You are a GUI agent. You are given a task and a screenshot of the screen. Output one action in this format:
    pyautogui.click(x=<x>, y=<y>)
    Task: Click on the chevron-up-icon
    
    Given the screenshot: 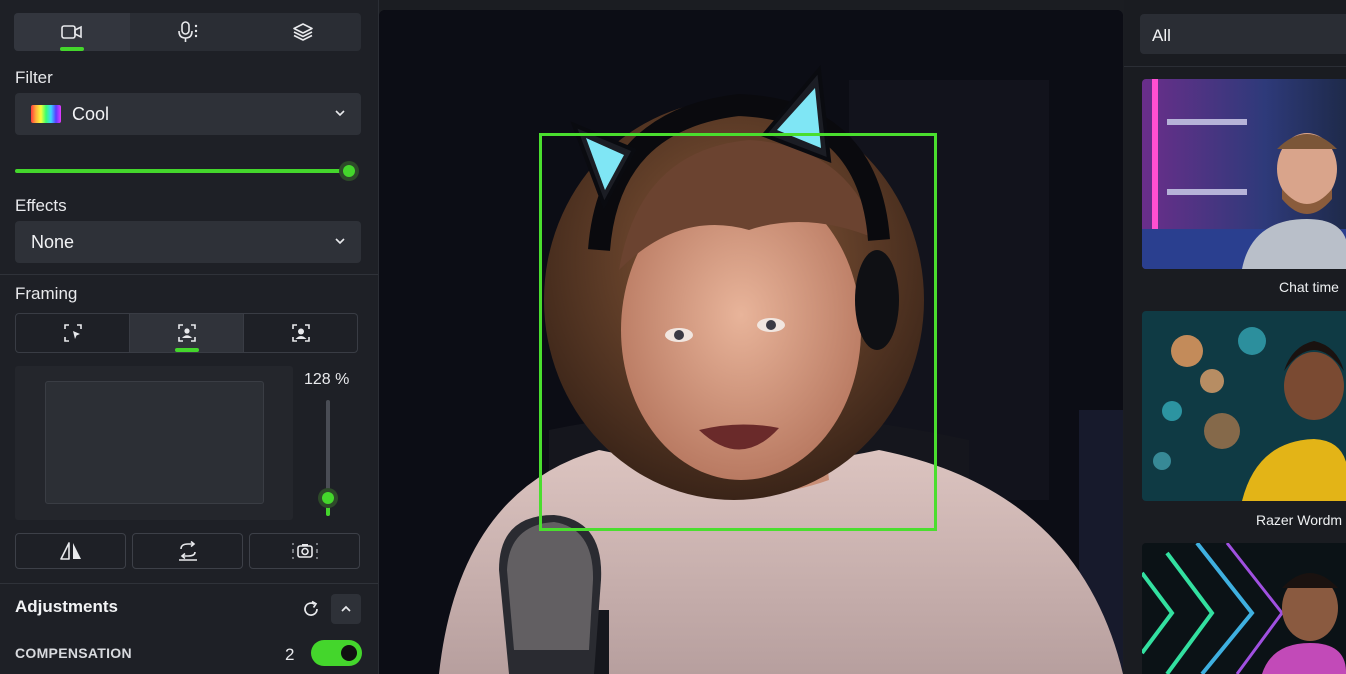 What is the action you would take?
    pyautogui.click(x=346, y=609)
    